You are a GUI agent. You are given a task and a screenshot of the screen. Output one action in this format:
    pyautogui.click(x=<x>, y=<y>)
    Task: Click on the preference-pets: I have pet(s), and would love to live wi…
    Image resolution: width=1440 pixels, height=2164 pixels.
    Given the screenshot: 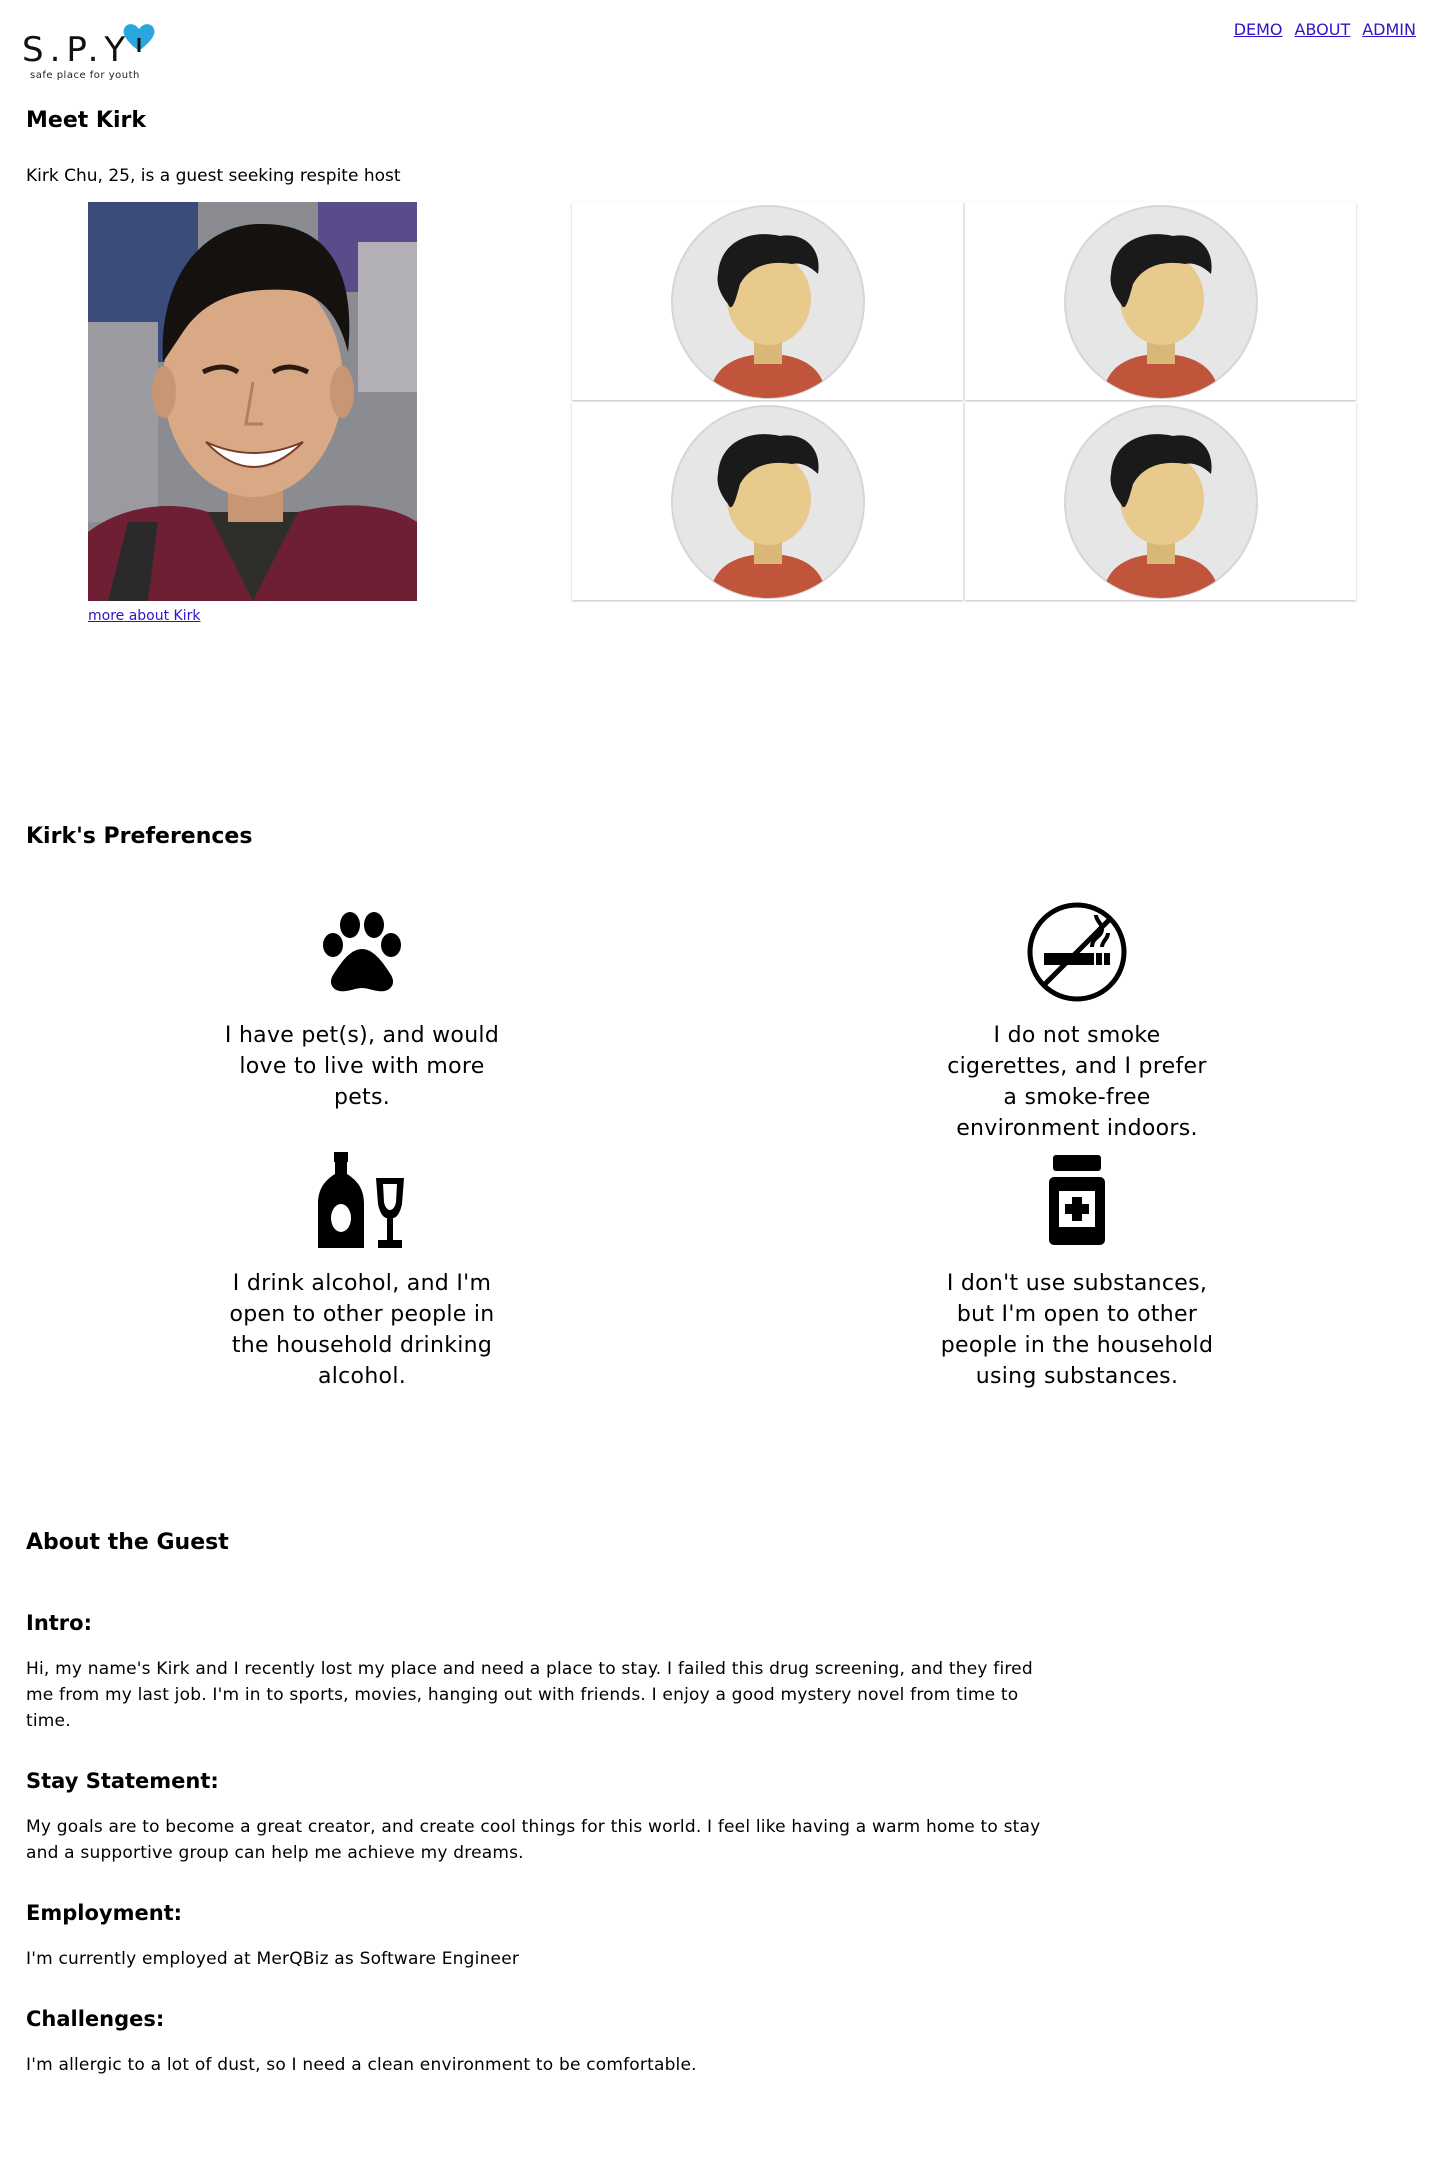 What is the action you would take?
    pyautogui.click(x=362, y=1007)
    